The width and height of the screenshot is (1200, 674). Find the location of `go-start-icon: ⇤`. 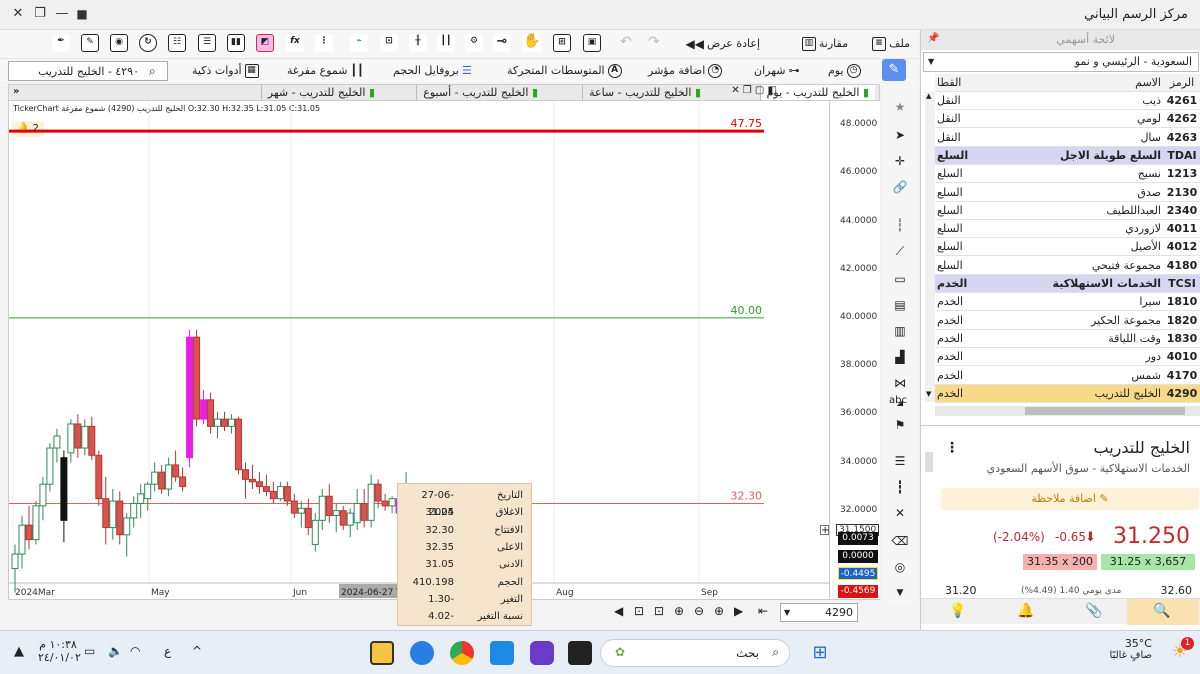

go-start-icon: ⇤ is located at coordinates (763, 611).